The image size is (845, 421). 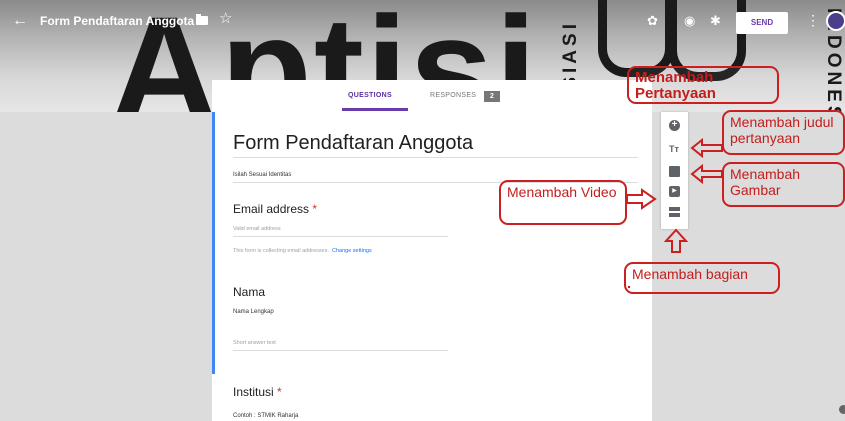 What do you see at coordinates (674, 195) in the screenshot?
I see `callout-arrows` at bounding box center [674, 195].